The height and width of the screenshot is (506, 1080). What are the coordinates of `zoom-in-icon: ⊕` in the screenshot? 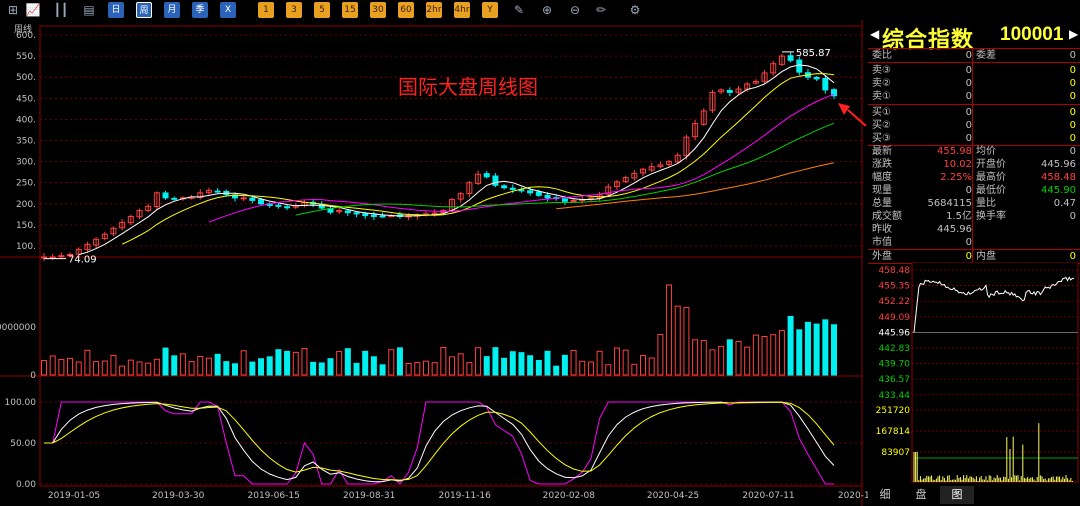 It's located at (547, 10).